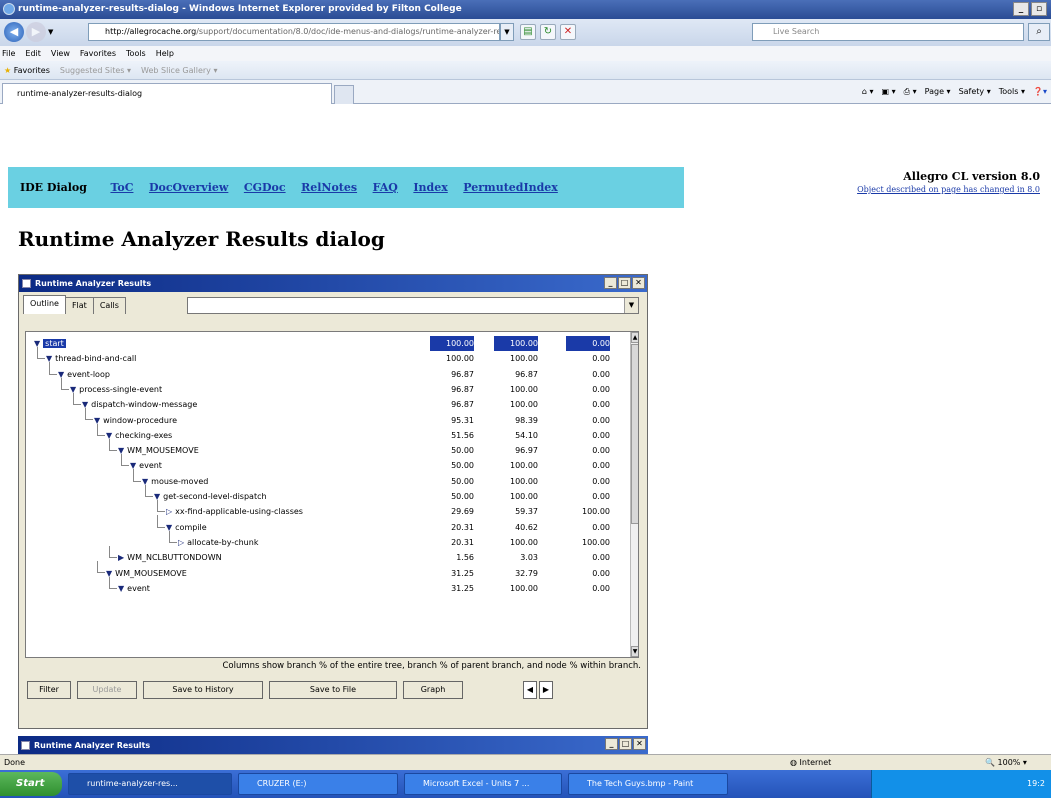  Describe the element at coordinates (136, 53) in the screenshot. I see `menu-tools: Tools` at that location.